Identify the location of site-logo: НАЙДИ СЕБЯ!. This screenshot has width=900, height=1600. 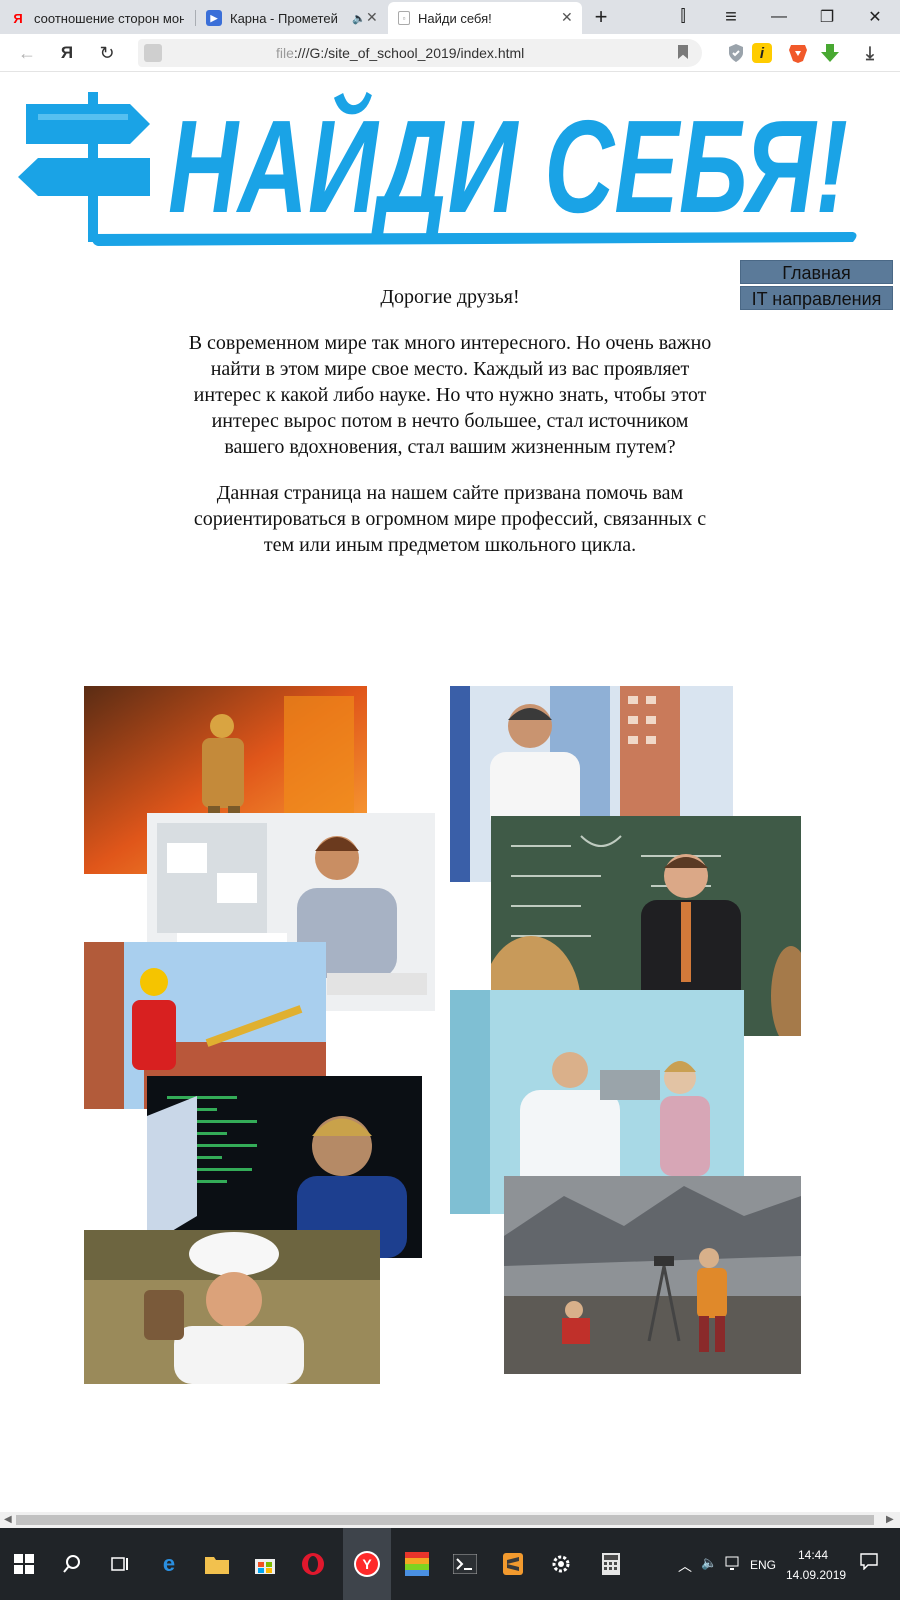
(448, 169).